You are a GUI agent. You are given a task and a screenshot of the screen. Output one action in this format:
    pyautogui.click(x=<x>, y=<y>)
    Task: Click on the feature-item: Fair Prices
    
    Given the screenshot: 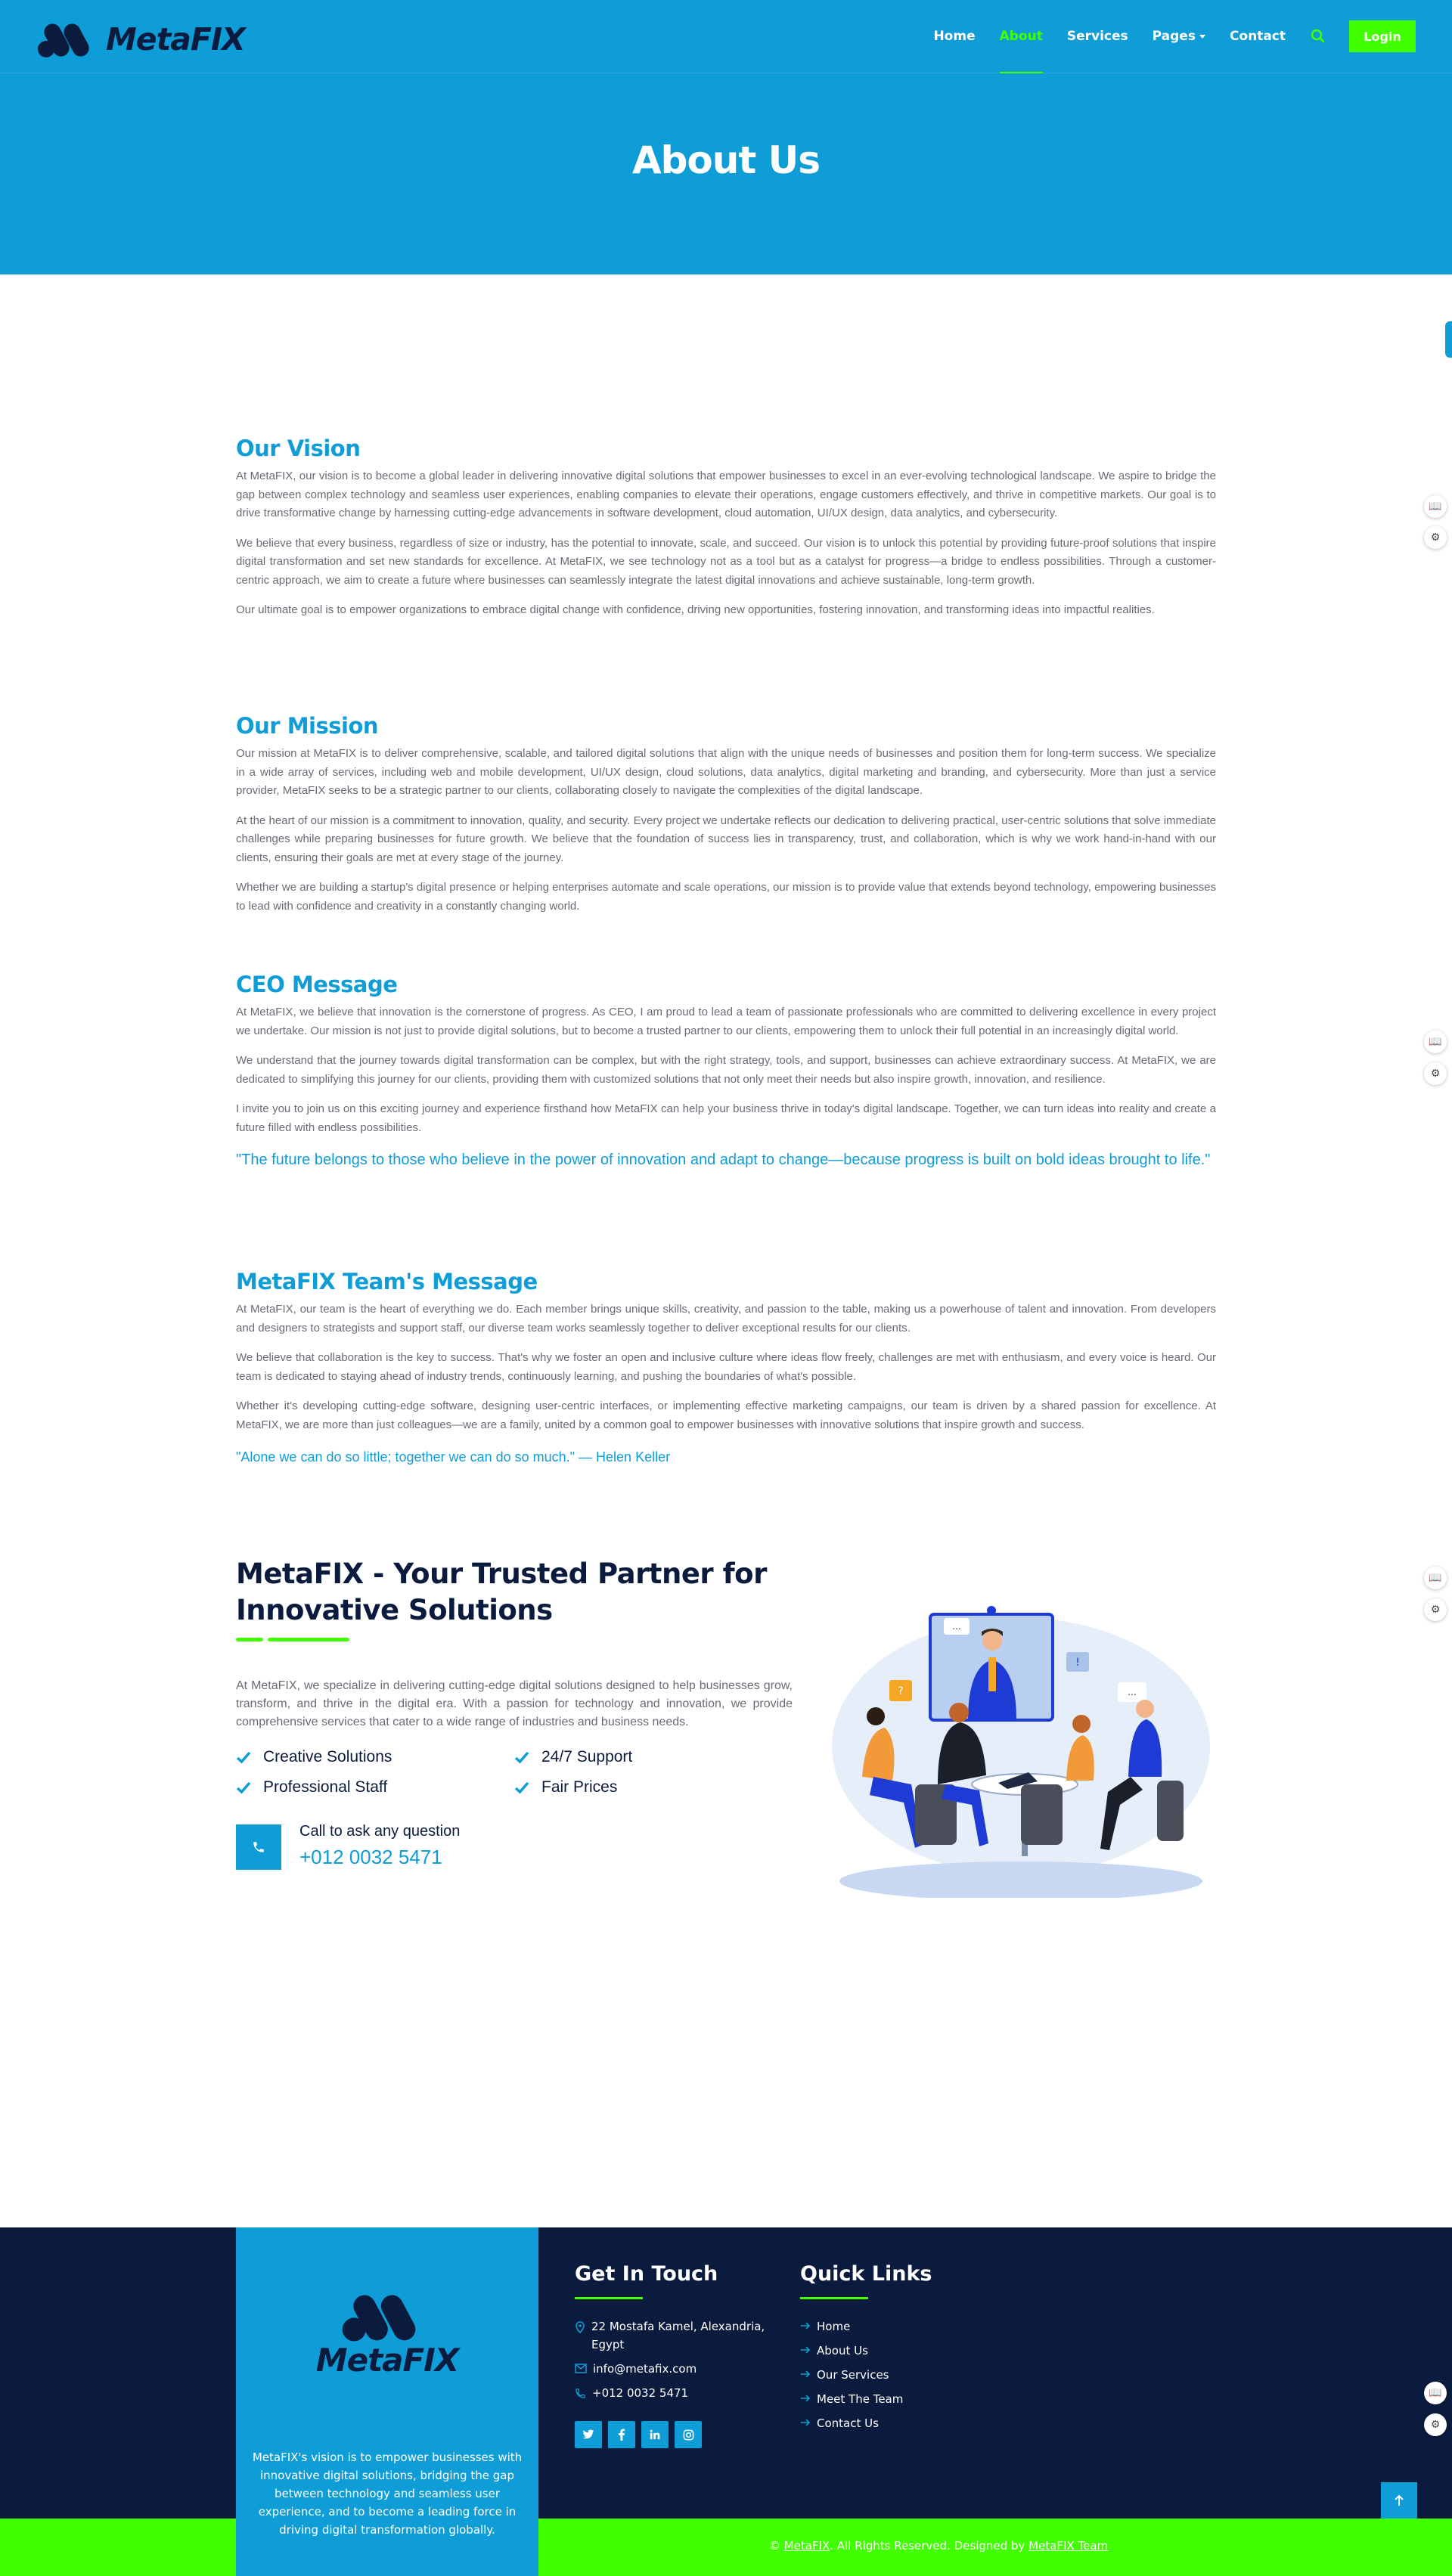 What is the action you would take?
    pyautogui.click(x=565, y=1787)
    